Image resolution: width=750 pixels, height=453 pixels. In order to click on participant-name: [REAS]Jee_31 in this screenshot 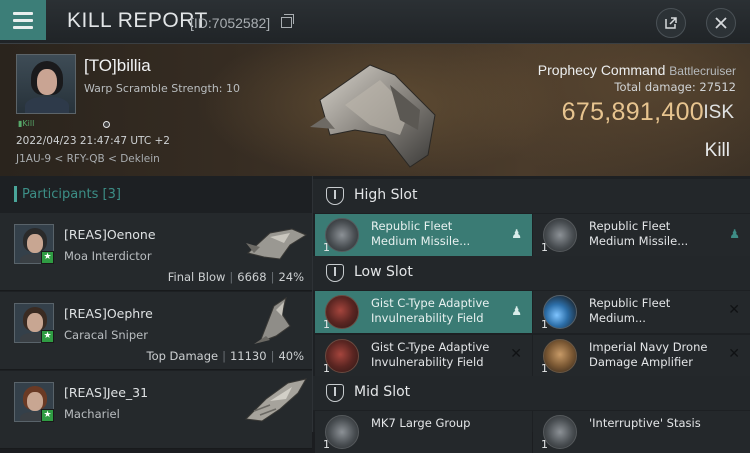, I will do `click(106, 392)`.